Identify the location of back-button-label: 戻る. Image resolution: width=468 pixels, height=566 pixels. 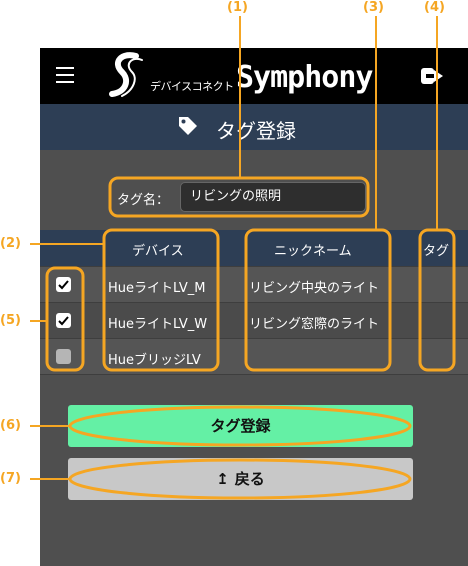
(249, 479).